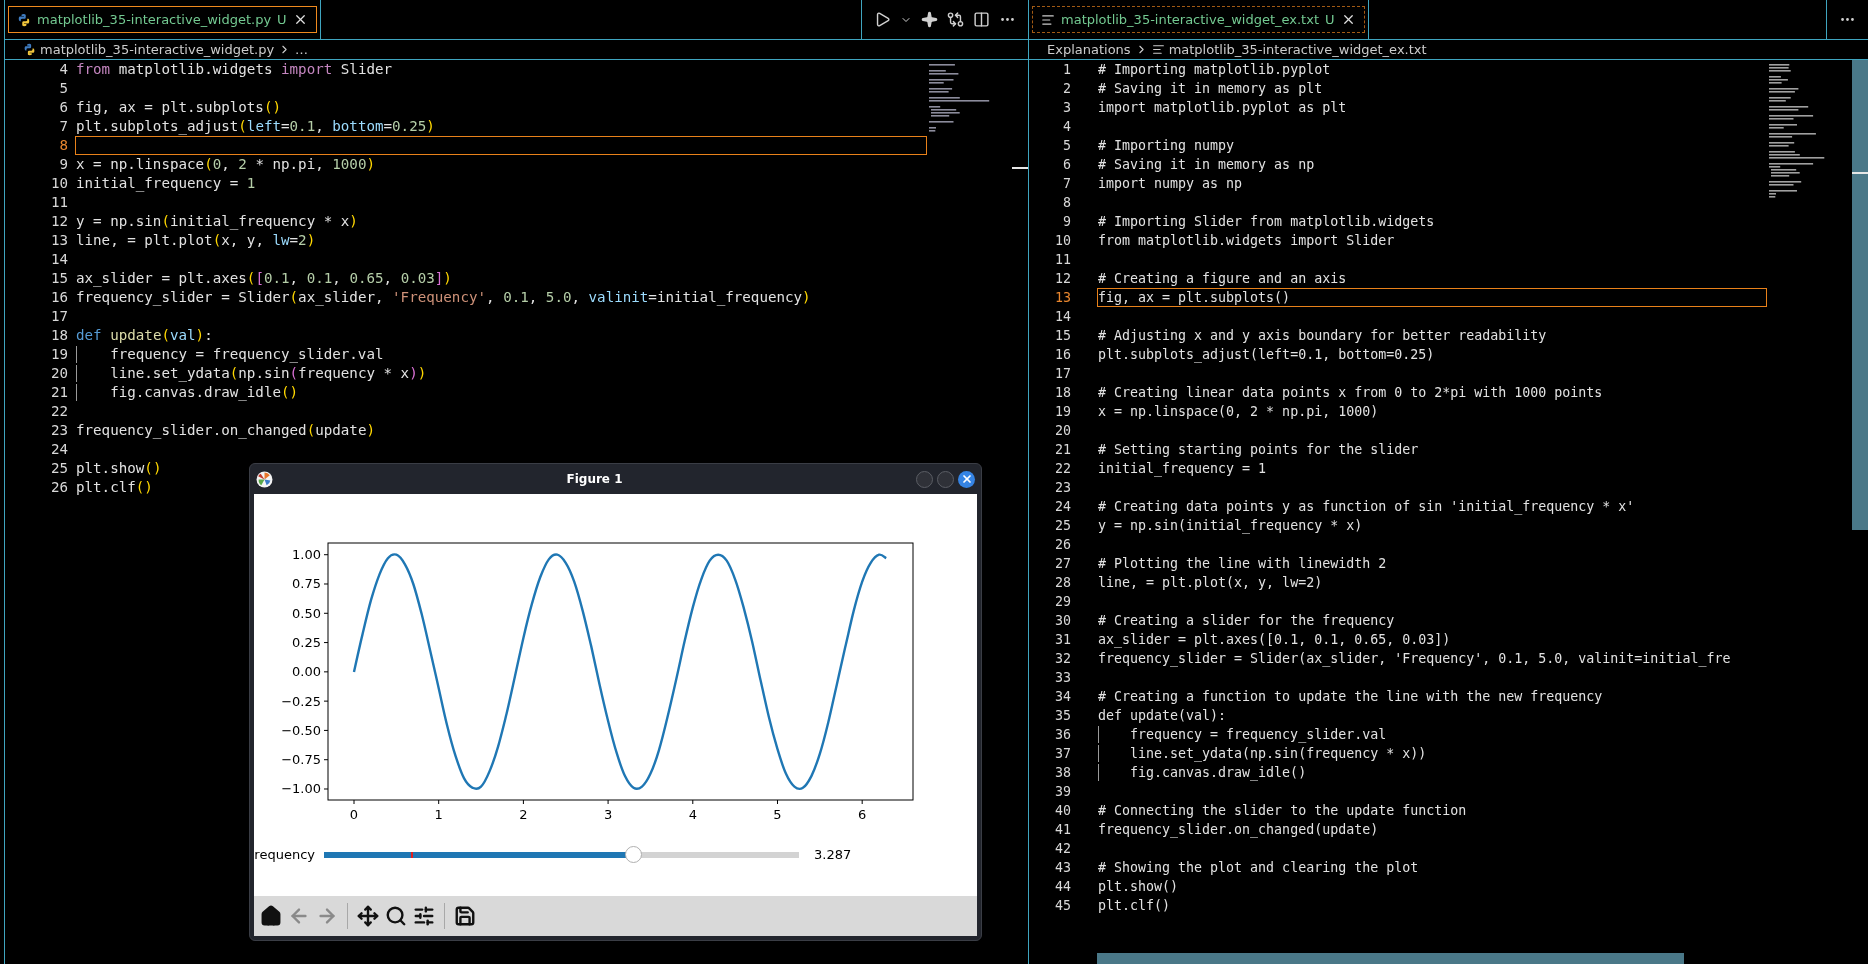  I want to click on line-number: 5, so click(1067, 146).